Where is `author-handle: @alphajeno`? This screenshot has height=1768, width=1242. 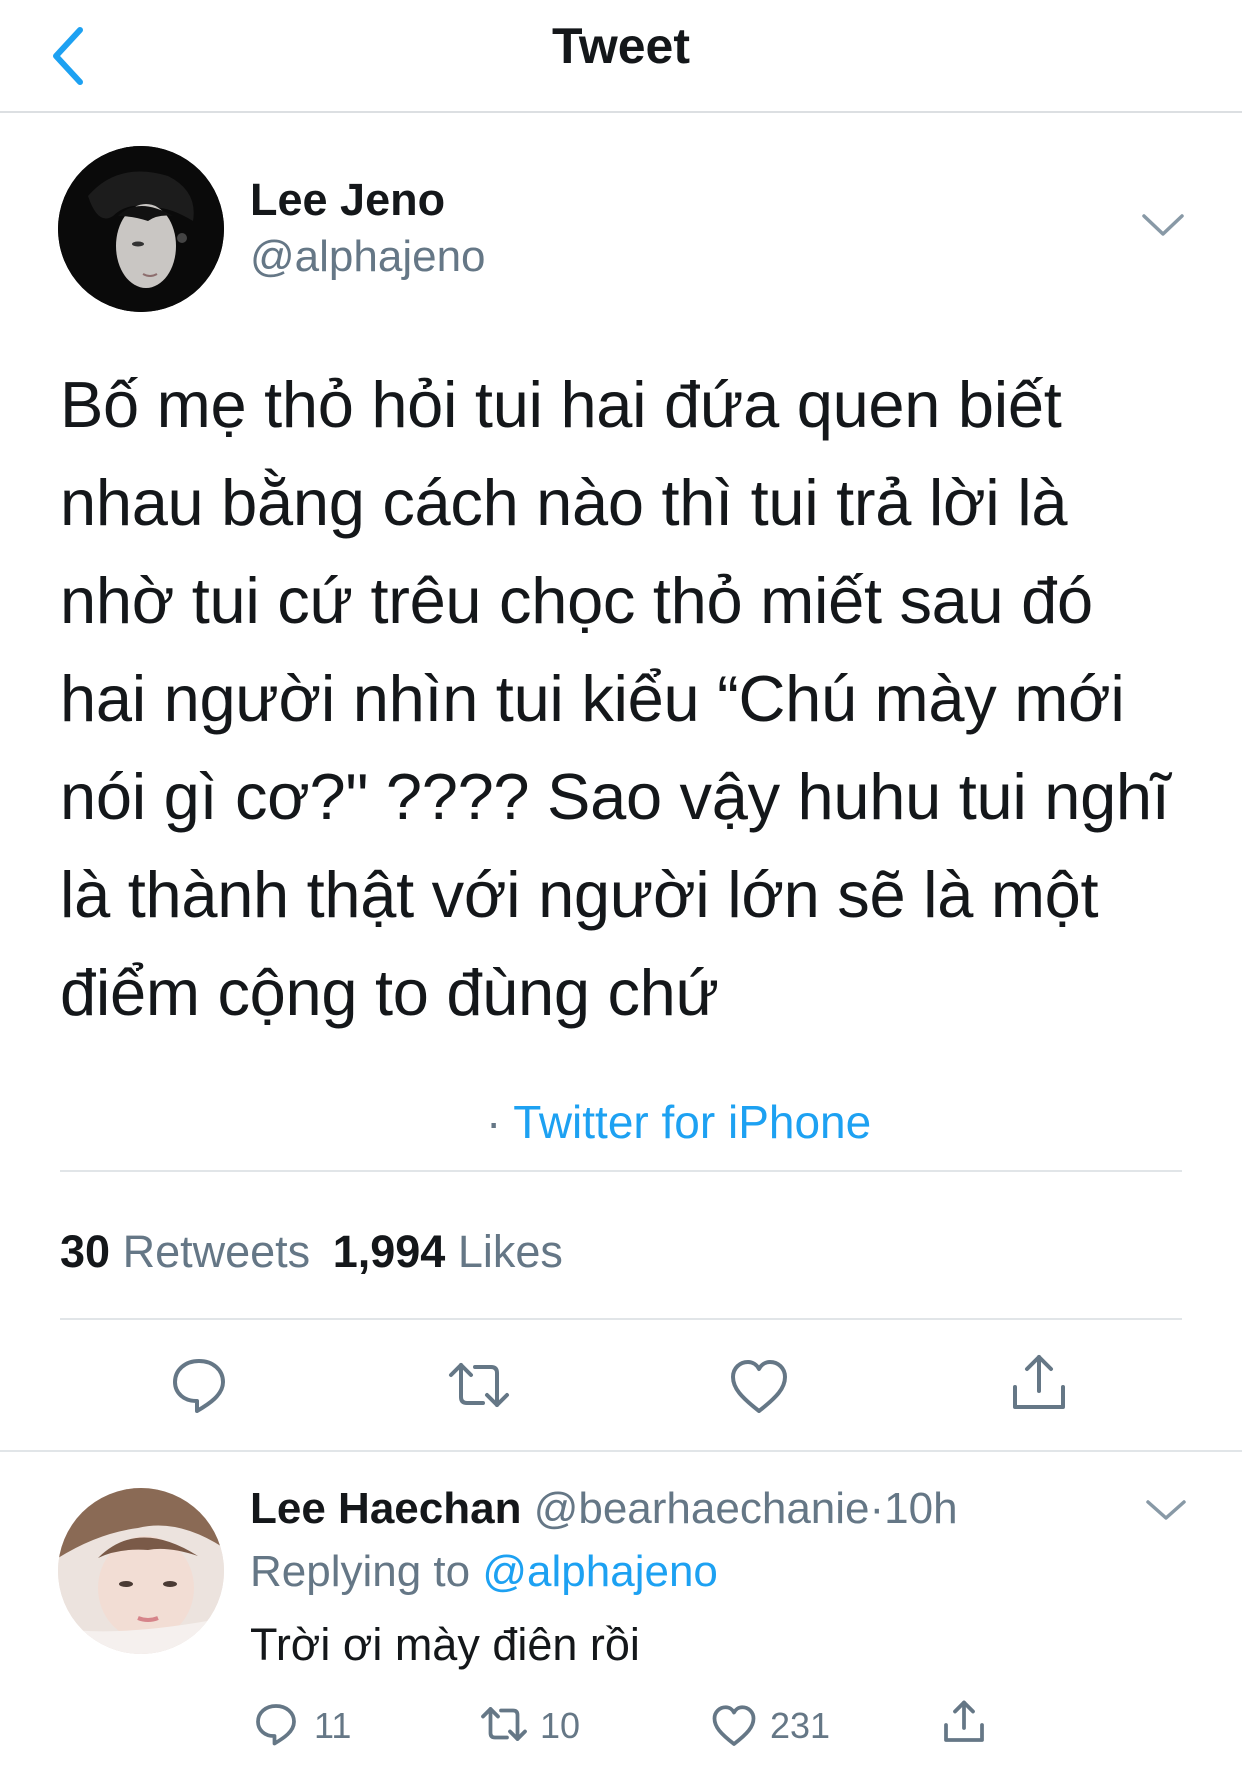
author-handle: @alphajeno is located at coordinates (368, 257).